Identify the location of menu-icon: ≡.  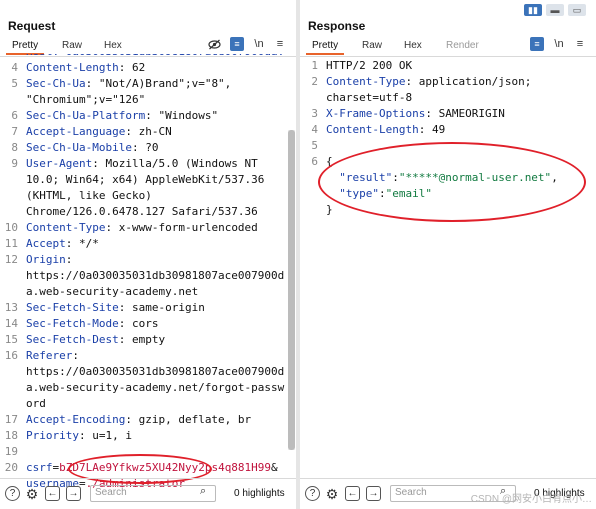
(580, 44).